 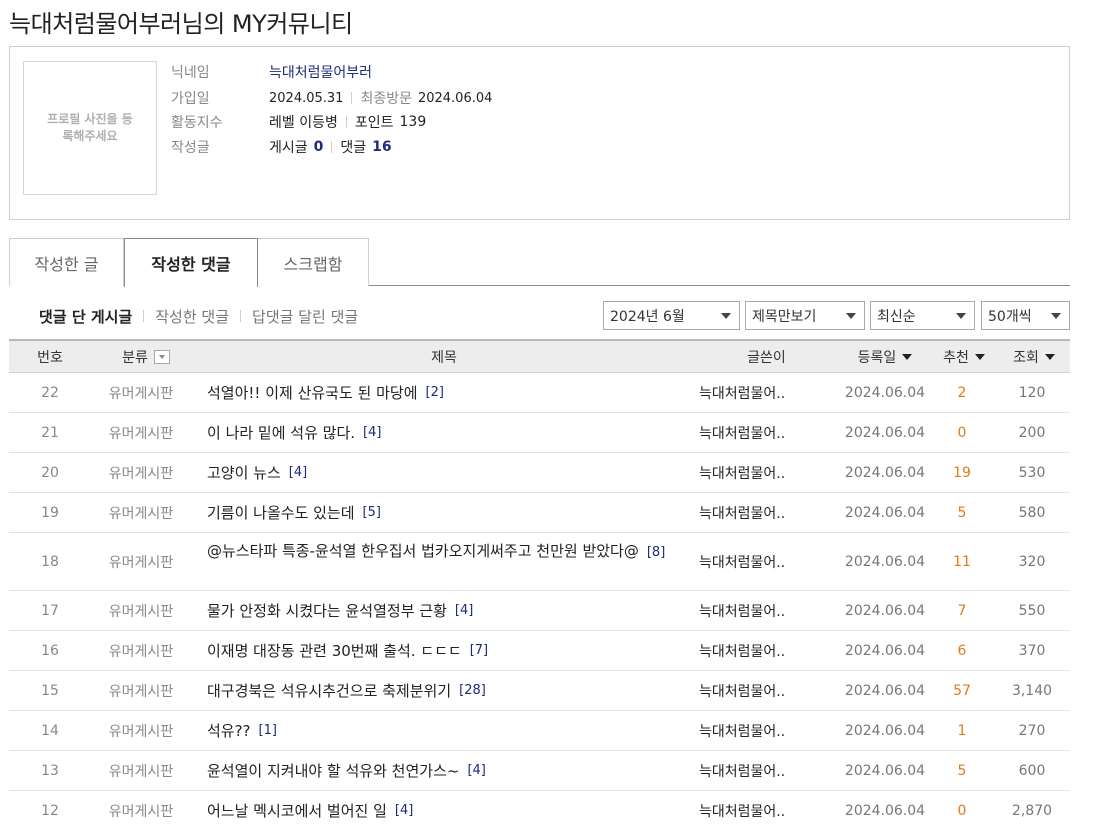 What do you see at coordinates (305, 316) in the screenshot?
I see `subnav-replied-comments: 답댓글 달린 댓글` at bounding box center [305, 316].